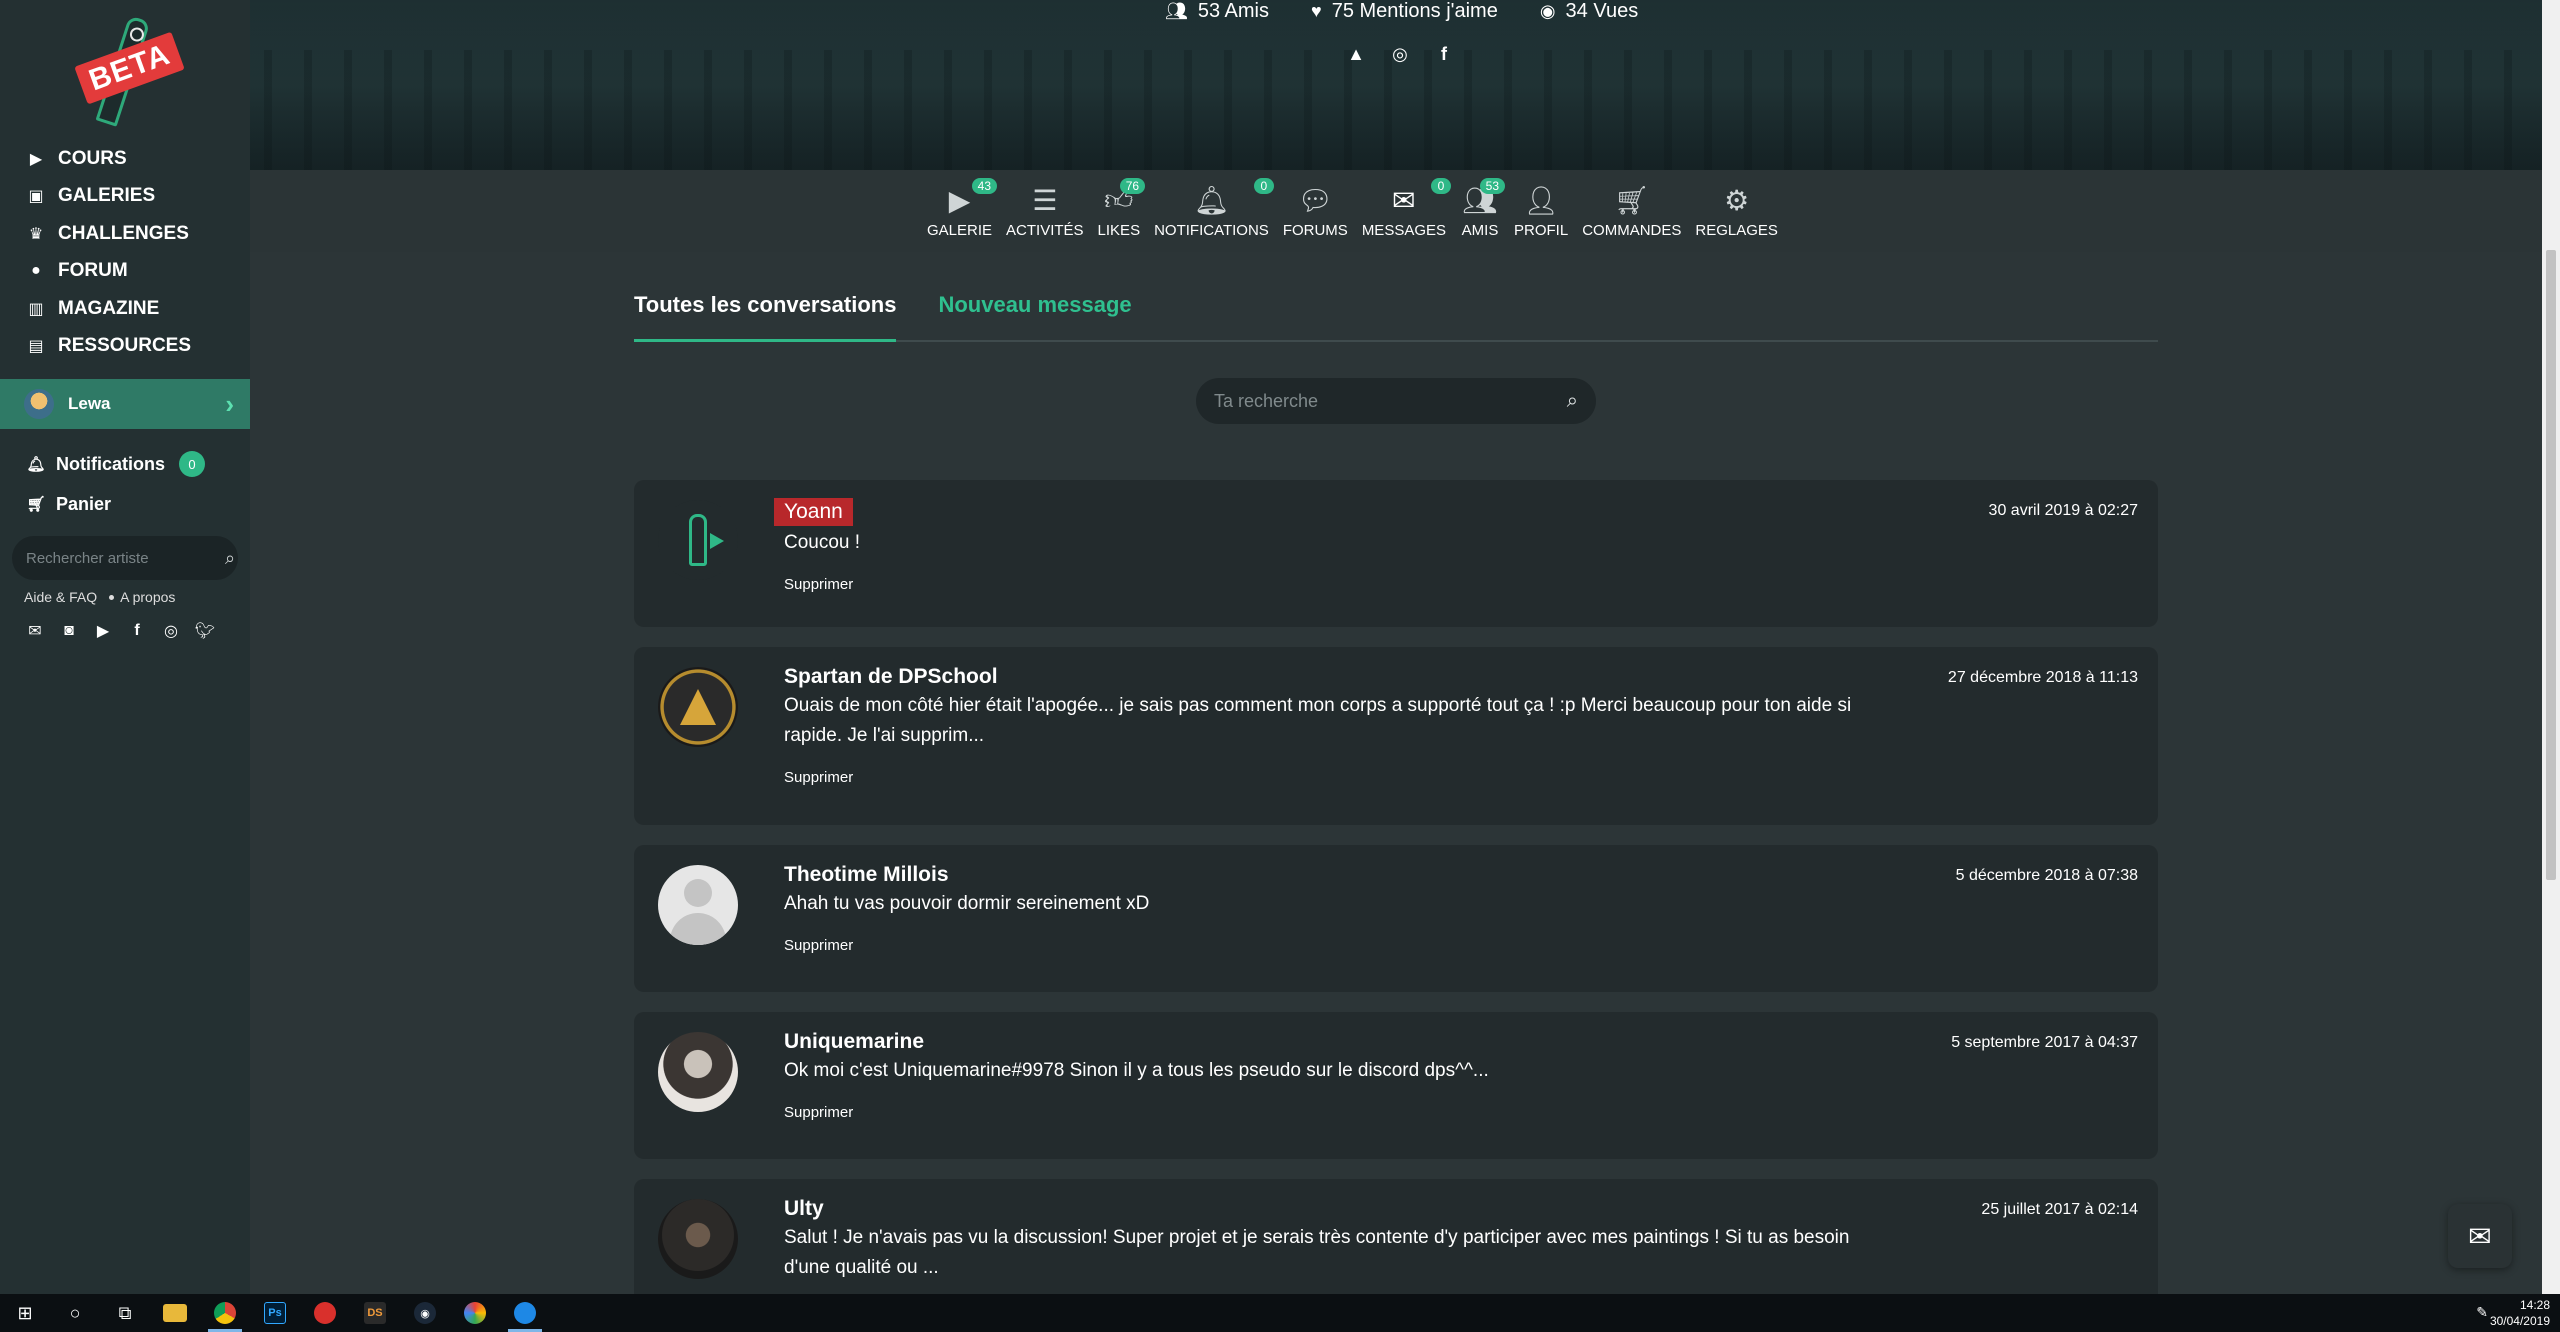 This screenshot has height=1332, width=2560. Describe the element at coordinates (125, 159) in the screenshot. I see `nav-item-cours: ▶ COURS` at that location.